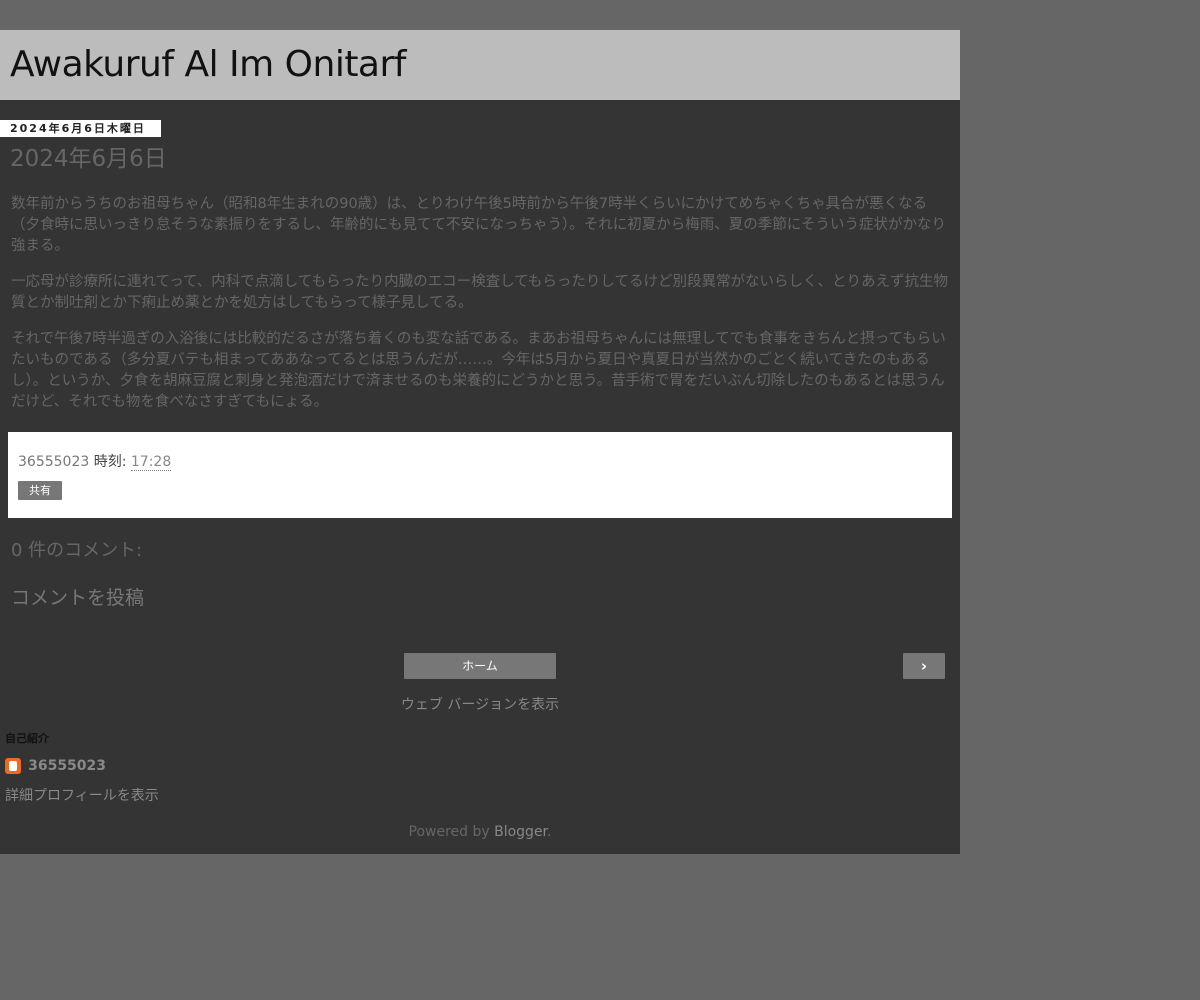  Describe the element at coordinates (77, 550) in the screenshot. I see `comments-heading: 0 件のコメント:` at that location.